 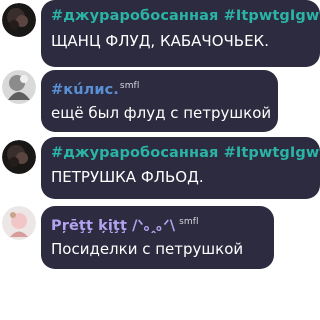 I want to click on author-name: Pŗēţţ ķįţţ /ᐠ｡ꞈ｡ᐟ\ smfl, so click(x=158, y=224).